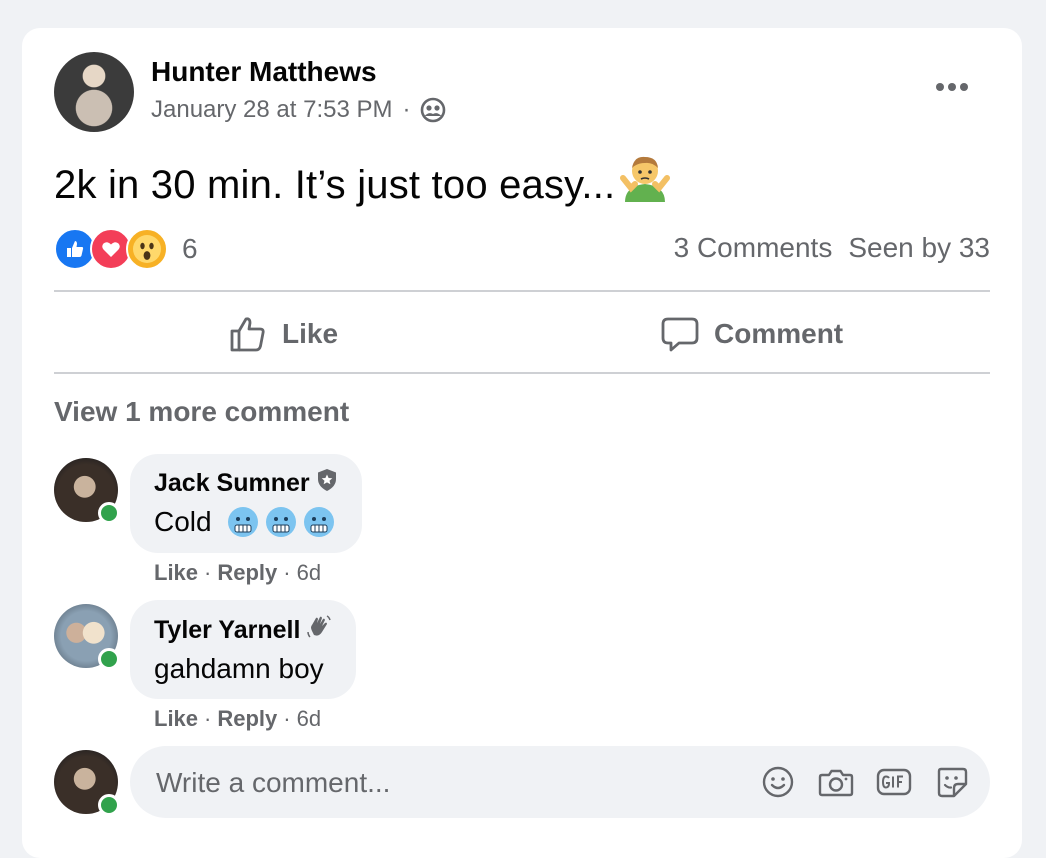 The width and height of the screenshot is (1046, 858). What do you see at coordinates (779, 333) in the screenshot?
I see `comment-label: Comment` at bounding box center [779, 333].